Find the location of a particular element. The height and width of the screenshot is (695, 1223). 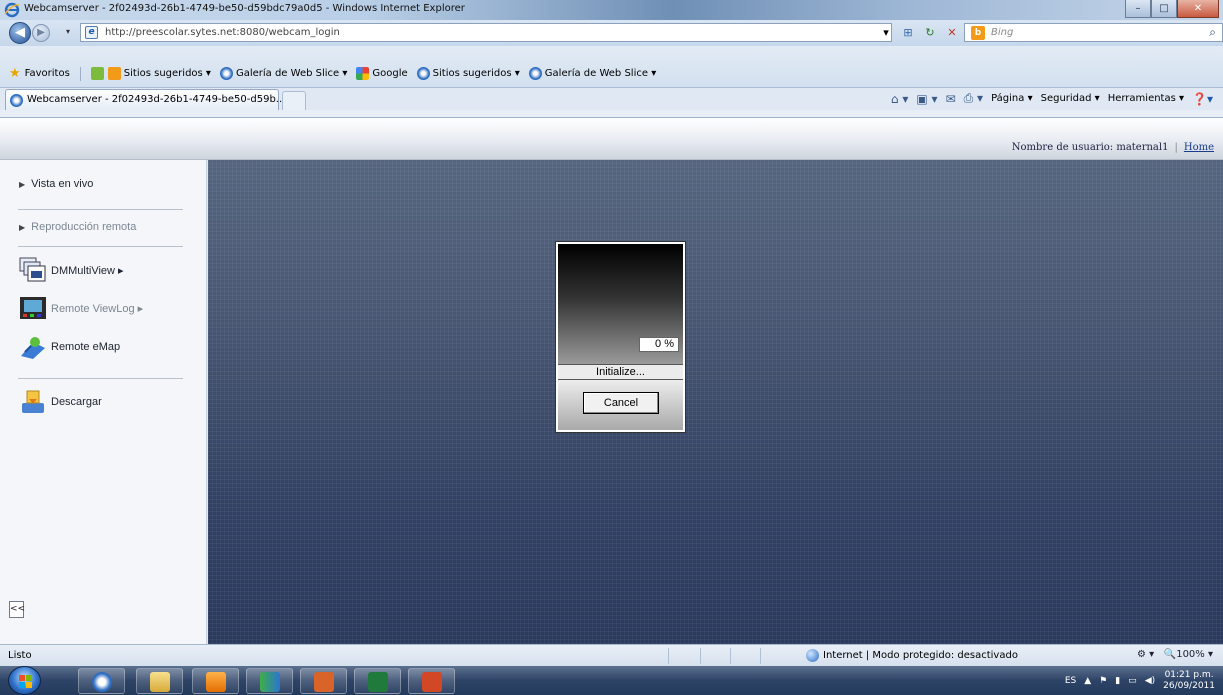

sidebar-item-emap: Remote eMap is located at coordinates (69, 347).